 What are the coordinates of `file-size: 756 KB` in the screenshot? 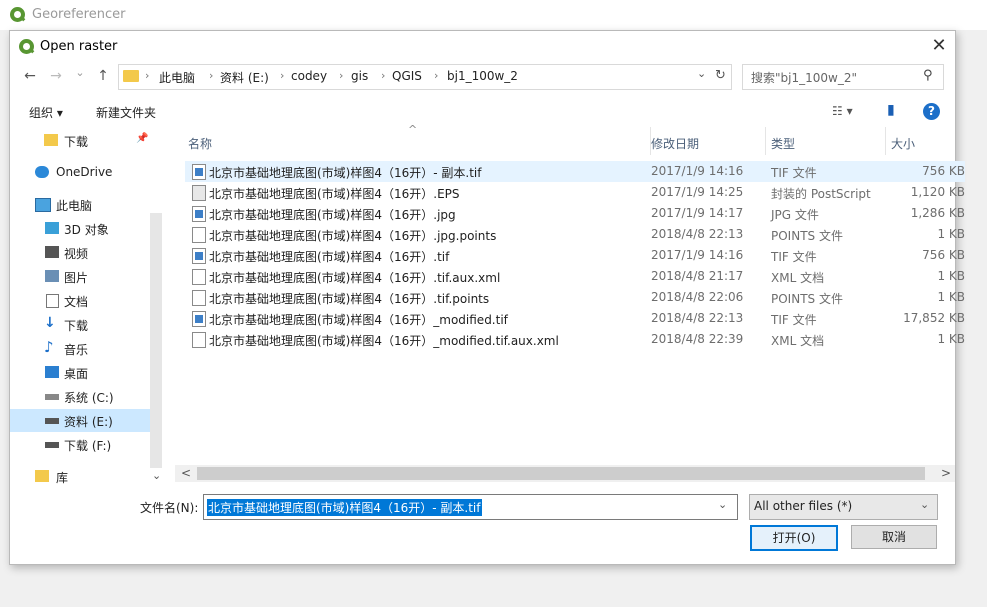 It's located at (943, 171).